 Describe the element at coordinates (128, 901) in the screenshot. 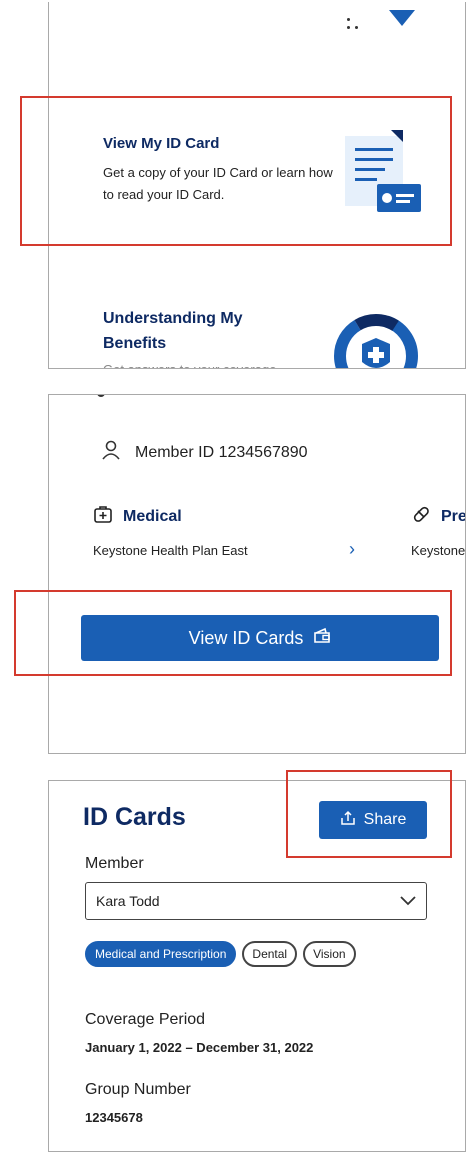

I see `member-value: Kara Todd` at that location.